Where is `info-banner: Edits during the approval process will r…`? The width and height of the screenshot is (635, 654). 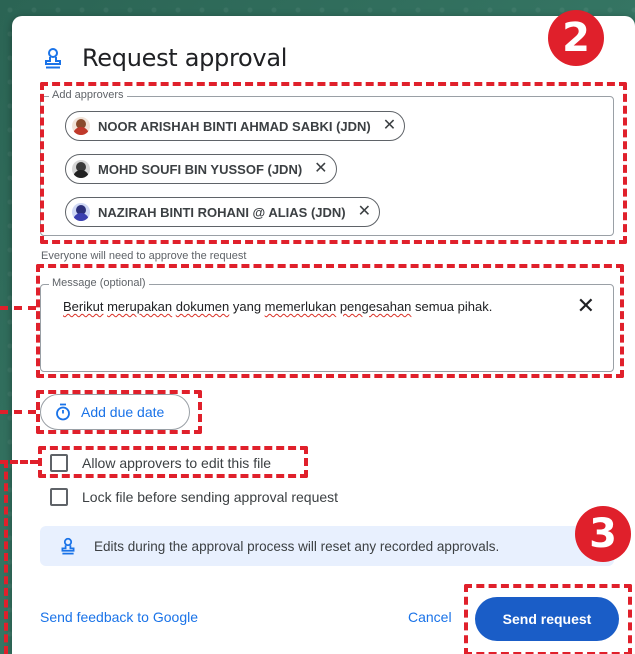 info-banner: Edits during the approval process will r… is located at coordinates (327, 546).